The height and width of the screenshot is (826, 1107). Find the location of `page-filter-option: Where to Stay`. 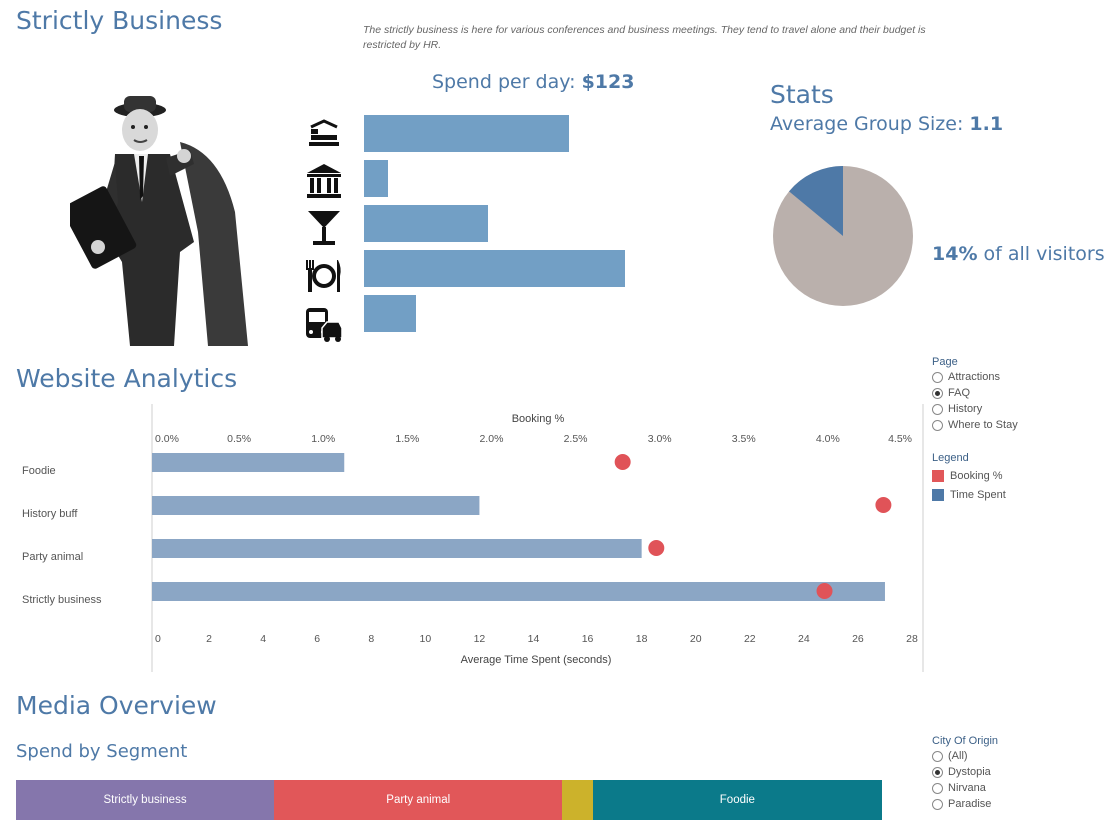

page-filter-option: Where to Stay is located at coordinates (1012, 425).